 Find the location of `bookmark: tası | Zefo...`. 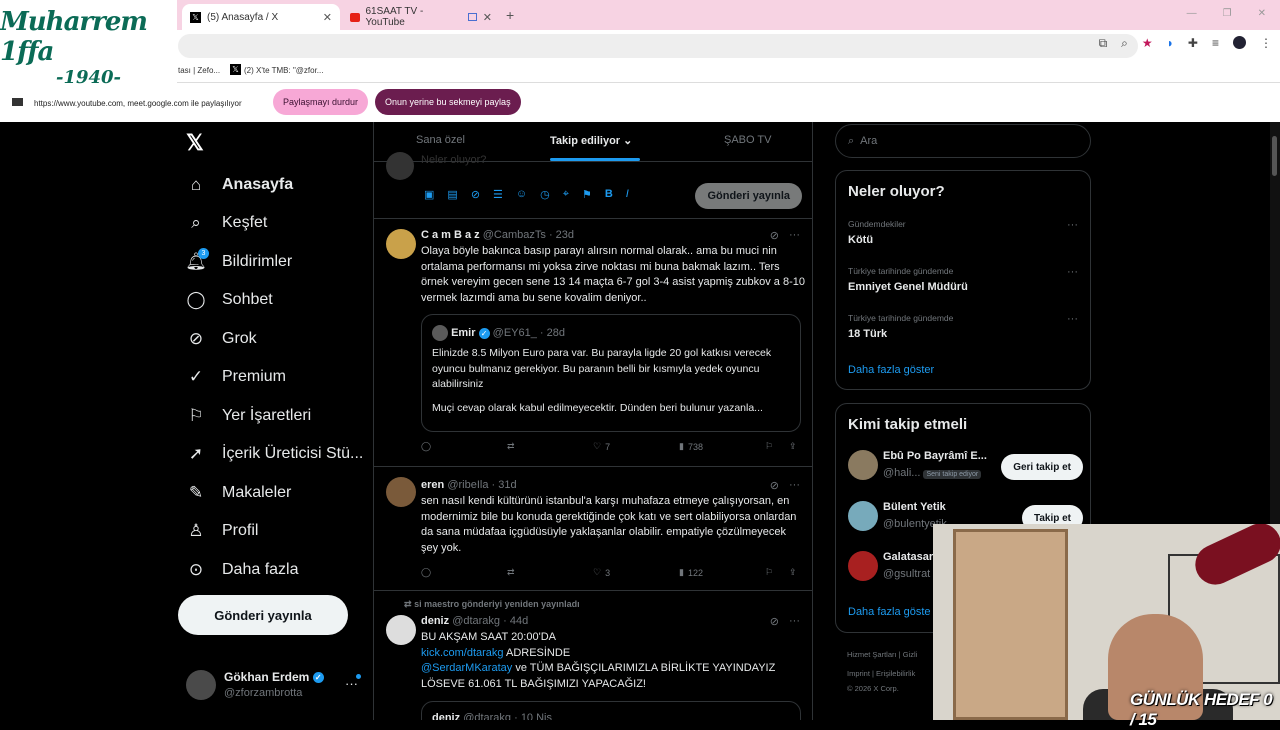

bookmark: tası | Zefo... is located at coordinates (199, 70).